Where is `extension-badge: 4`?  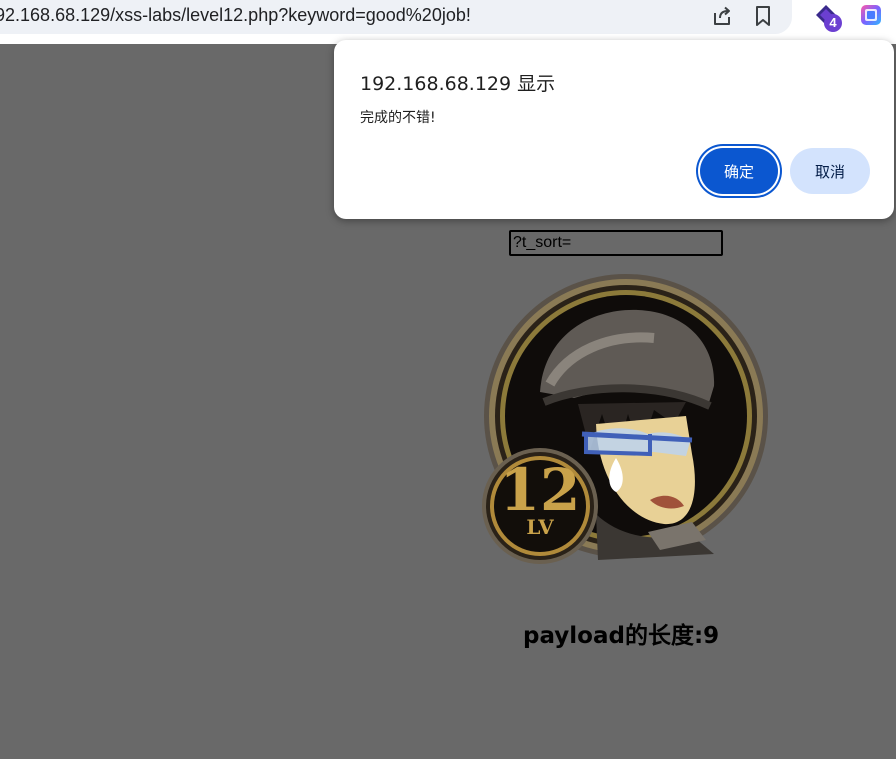 extension-badge: 4 is located at coordinates (833, 23).